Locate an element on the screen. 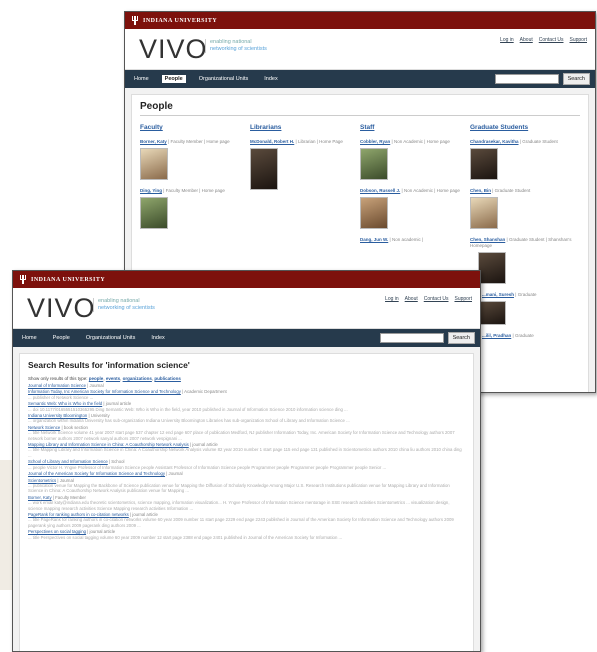  result-title-link: Perspectives on social tagging is located at coordinates (57, 531).